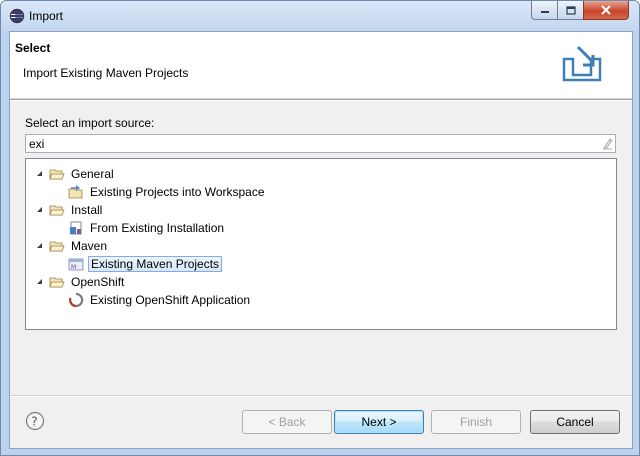  What do you see at coordinates (287, 422) in the screenshot?
I see `back-button: < Back` at bounding box center [287, 422].